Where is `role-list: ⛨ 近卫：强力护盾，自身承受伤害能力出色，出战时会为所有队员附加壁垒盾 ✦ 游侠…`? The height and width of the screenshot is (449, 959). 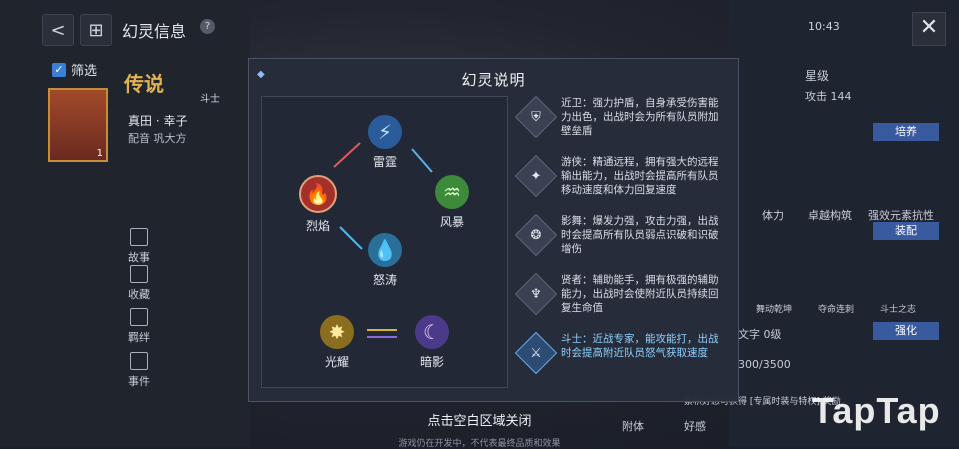 role-list: ⛨ 近卫：强力护盾，自身承受伤害能力出色，出战时会为所有队员附加壁垒盾 ✦ 游侠… is located at coordinates (620, 243).